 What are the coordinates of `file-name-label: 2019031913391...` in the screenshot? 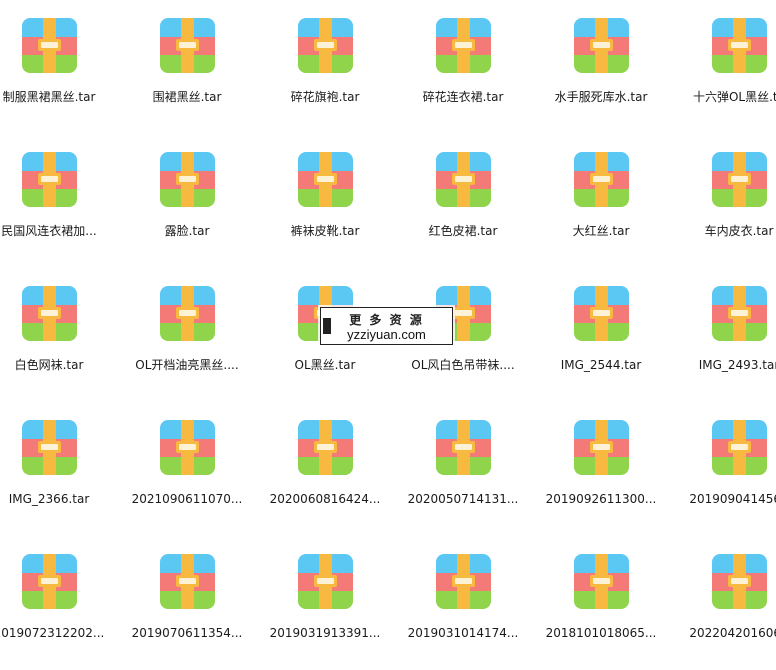 It's located at (325, 633).